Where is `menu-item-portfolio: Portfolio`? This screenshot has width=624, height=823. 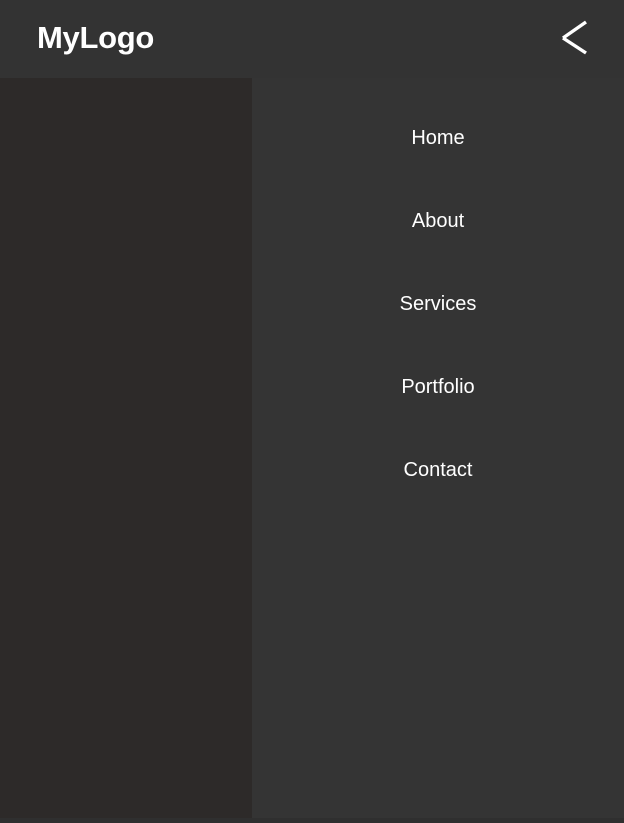
menu-item-portfolio: Portfolio is located at coordinates (438, 387).